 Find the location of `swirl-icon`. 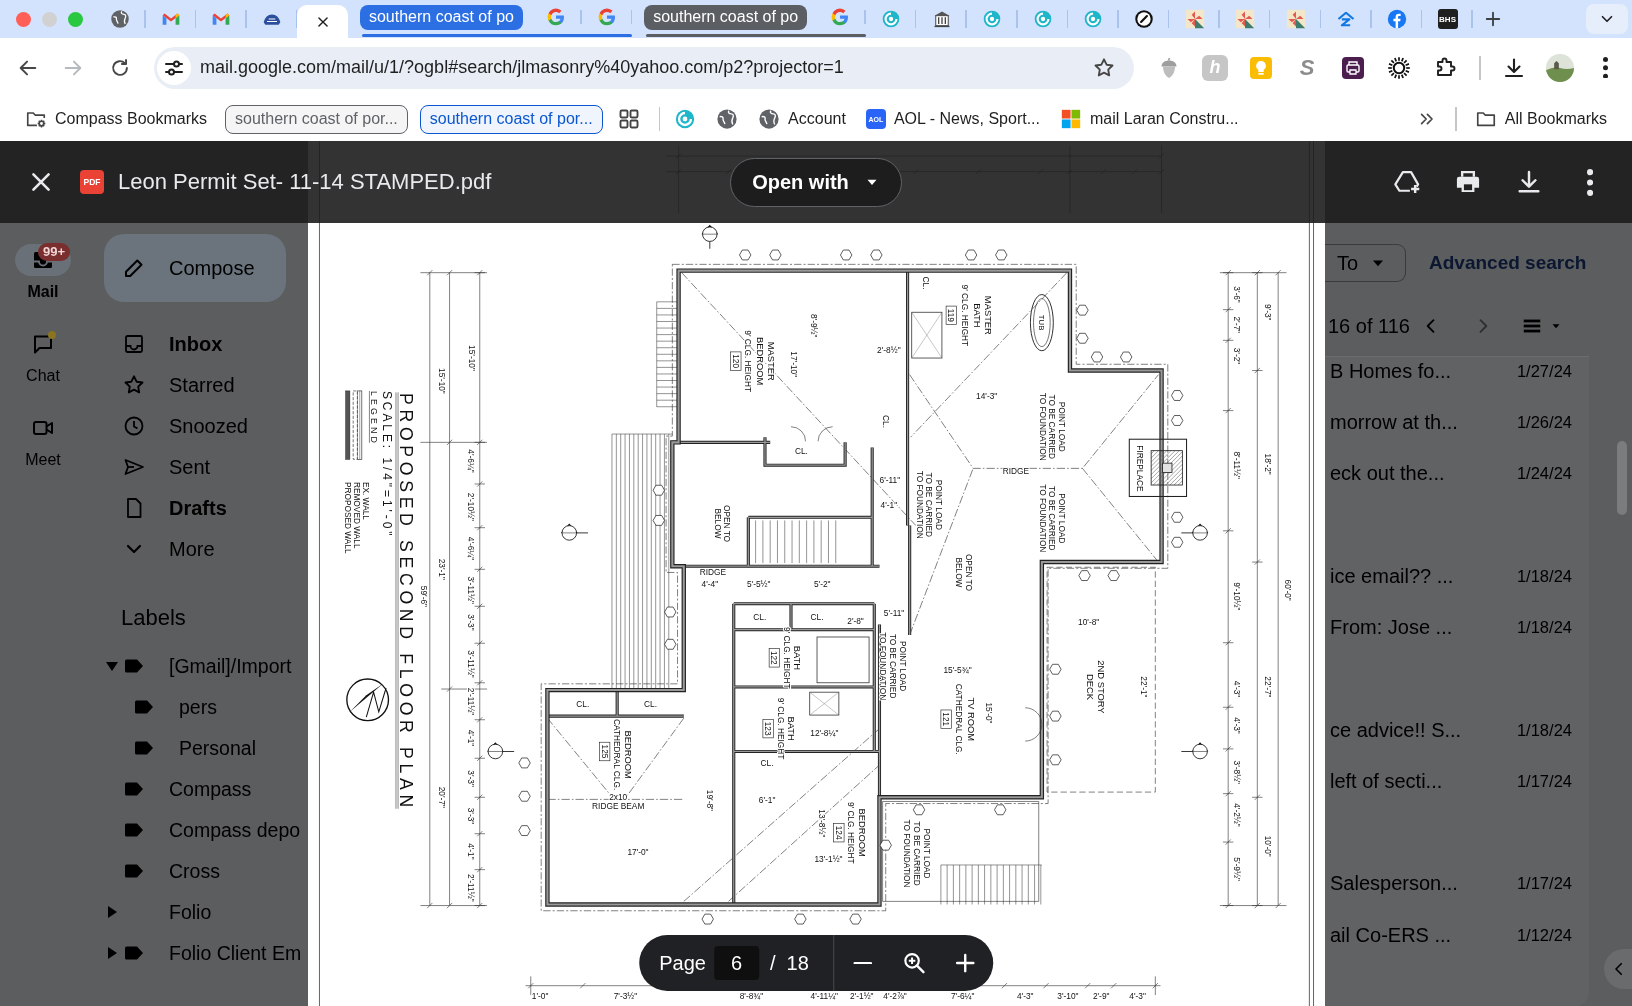

swirl-icon is located at coordinates (1093, 19).